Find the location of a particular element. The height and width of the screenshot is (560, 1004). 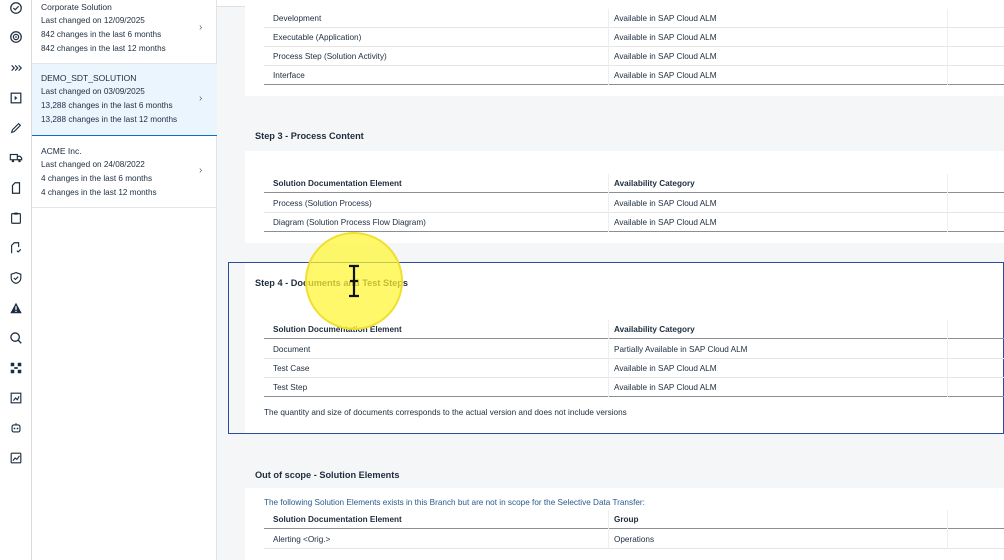

group-cell: Operations is located at coordinates (634, 539).